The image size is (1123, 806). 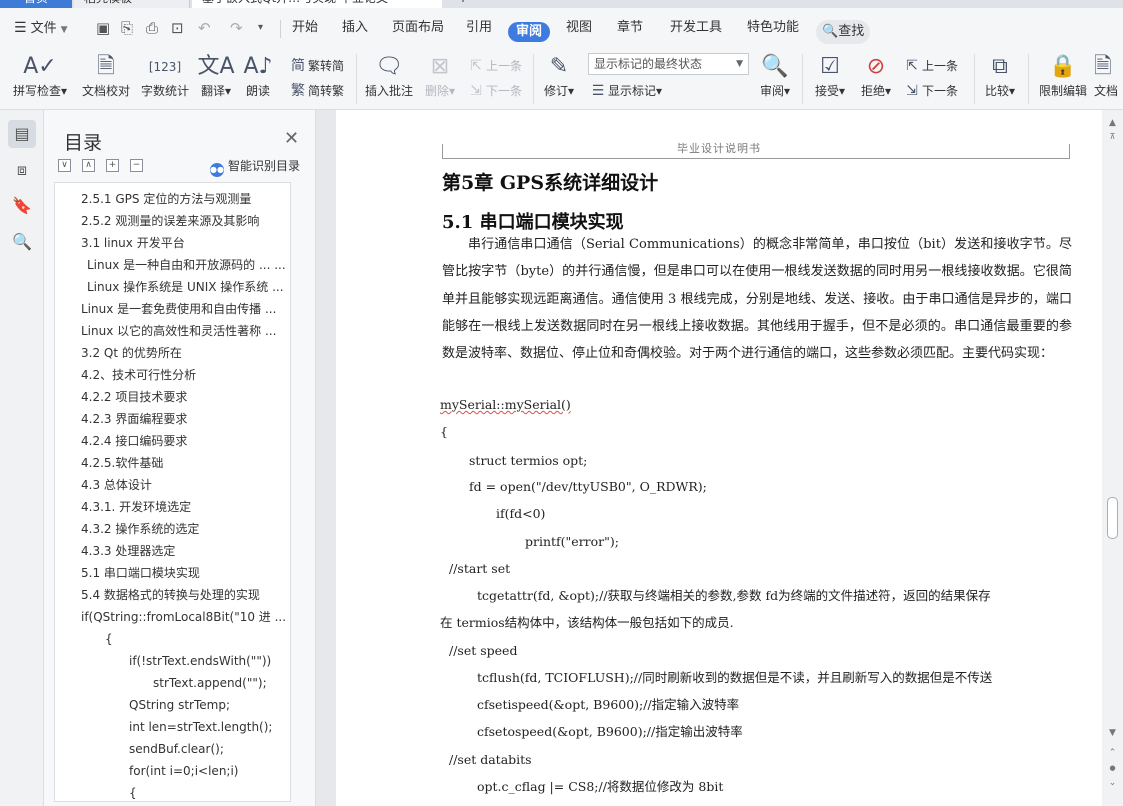 I want to click on menu-dev-tools: 开发工具, so click(x=696, y=28).